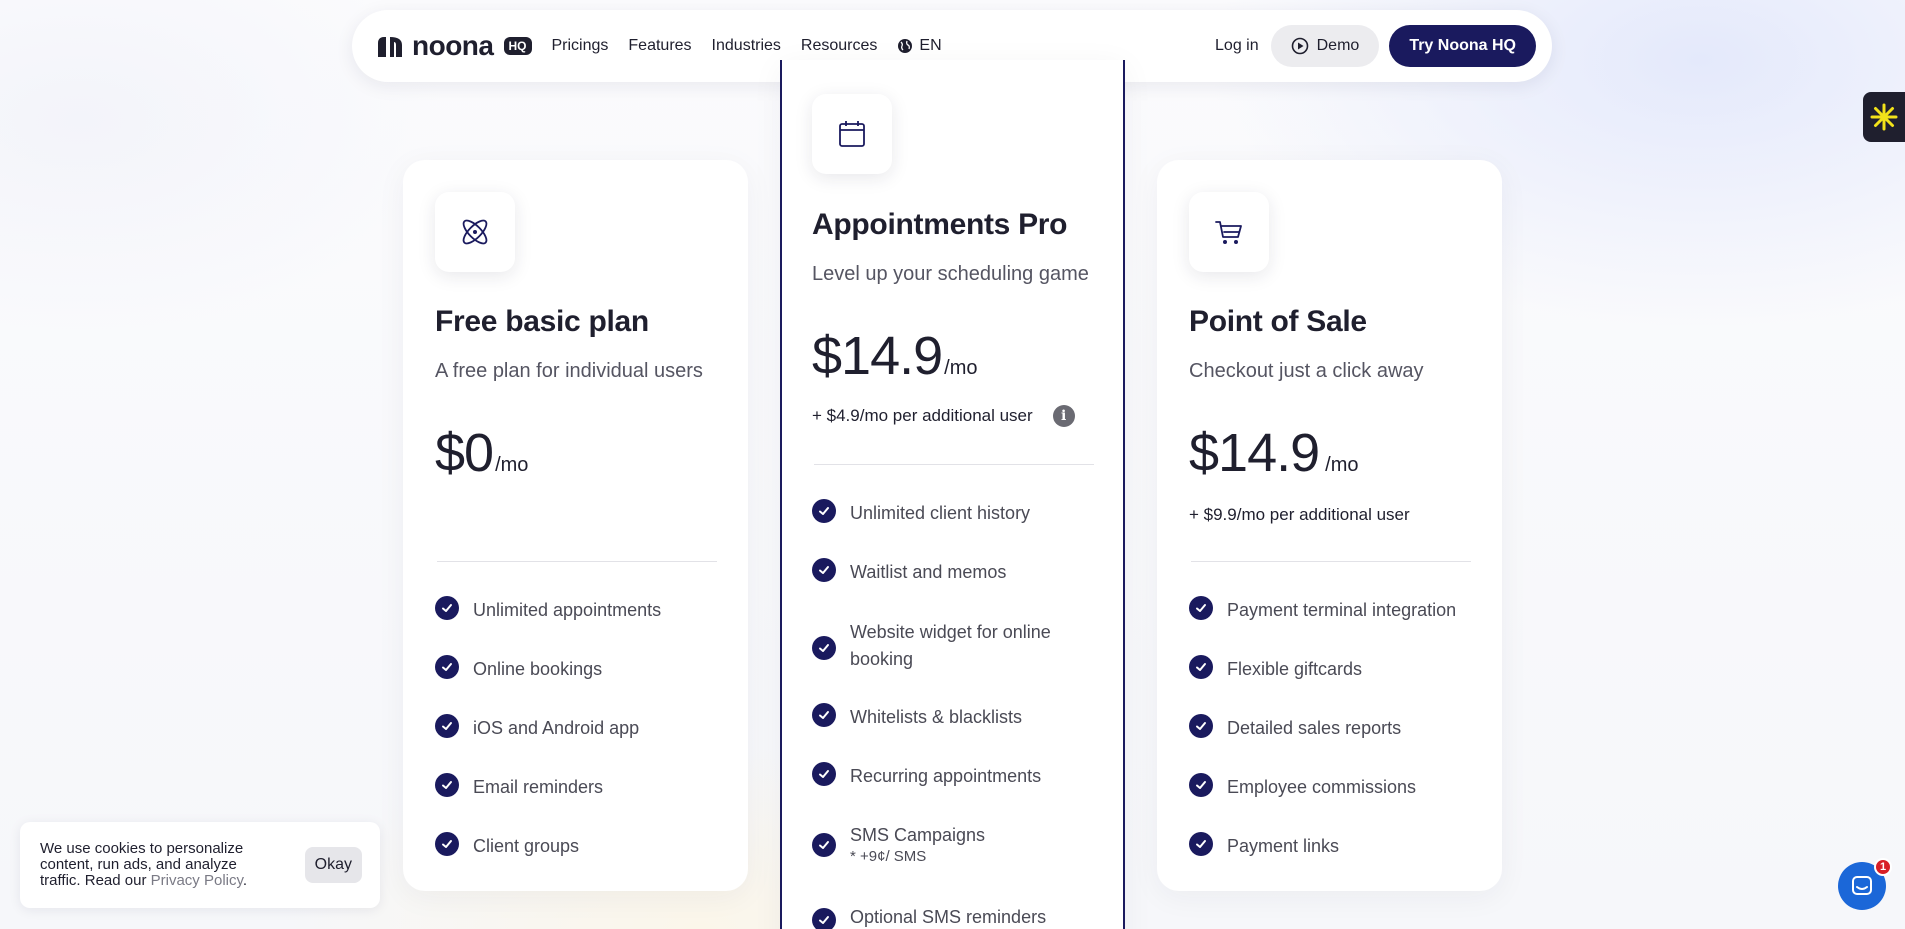  I want to click on feature-item: Detailed sales reports, so click(1334, 744).